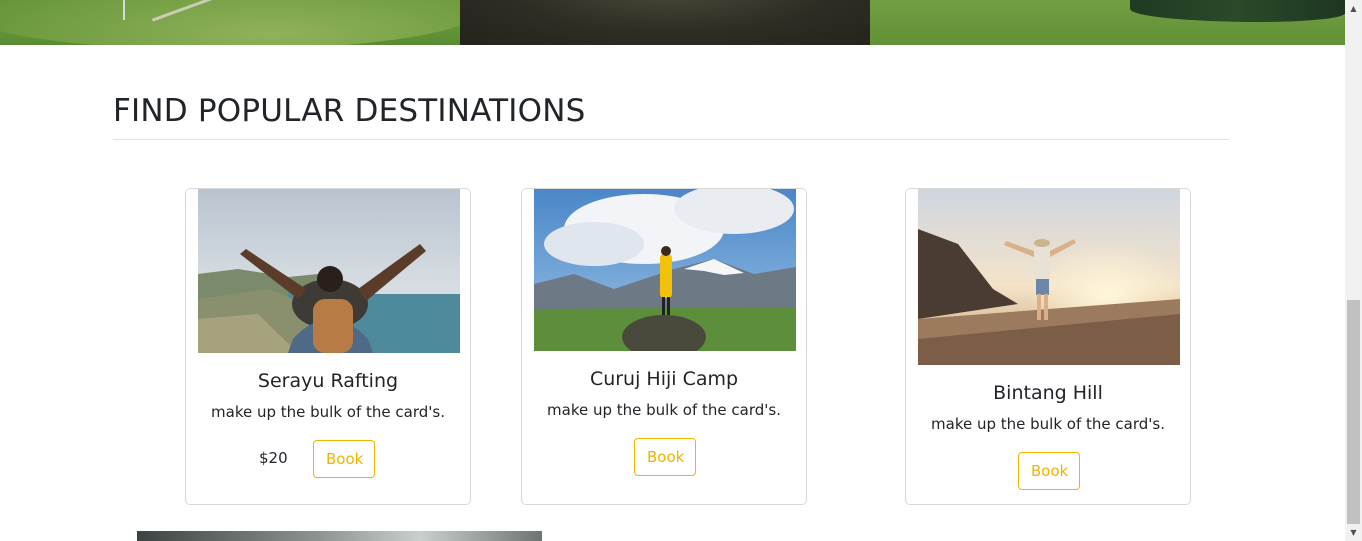 The height and width of the screenshot is (541, 1362). I want to click on section-title: FIND POPULAR DESTINATIONS, so click(349, 111).